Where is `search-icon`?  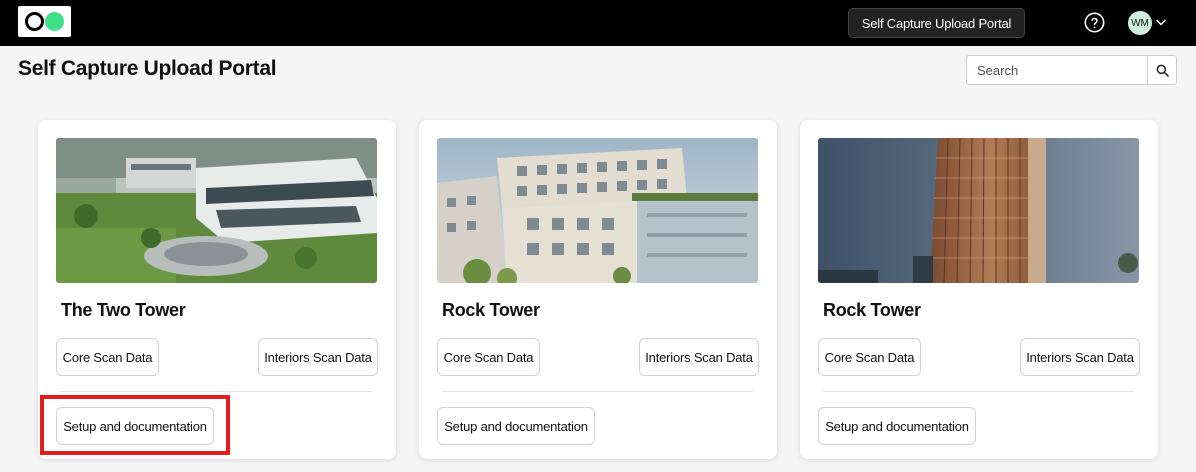 search-icon is located at coordinates (1162, 70).